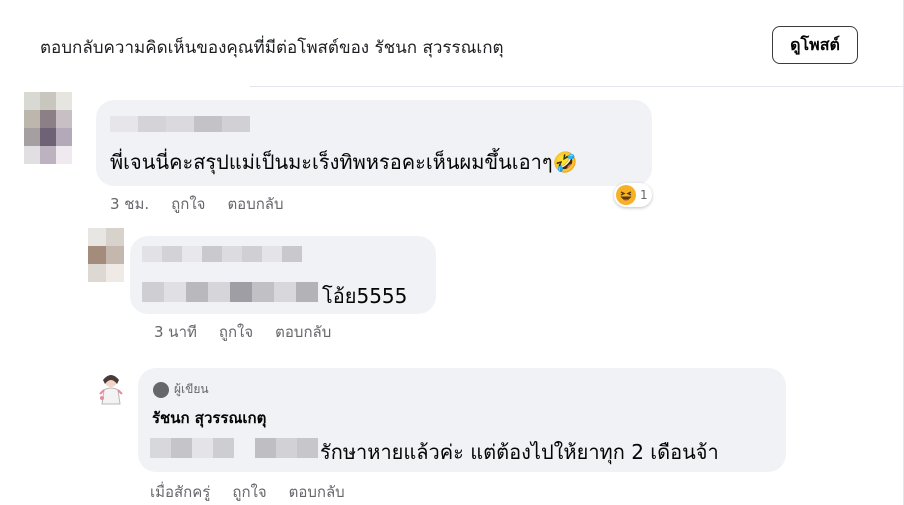 Image resolution: width=904 pixels, height=505 pixels. What do you see at coordinates (626, 195) in the screenshot?
I see `laughing-face-icon` at bounding box center [626, 195].